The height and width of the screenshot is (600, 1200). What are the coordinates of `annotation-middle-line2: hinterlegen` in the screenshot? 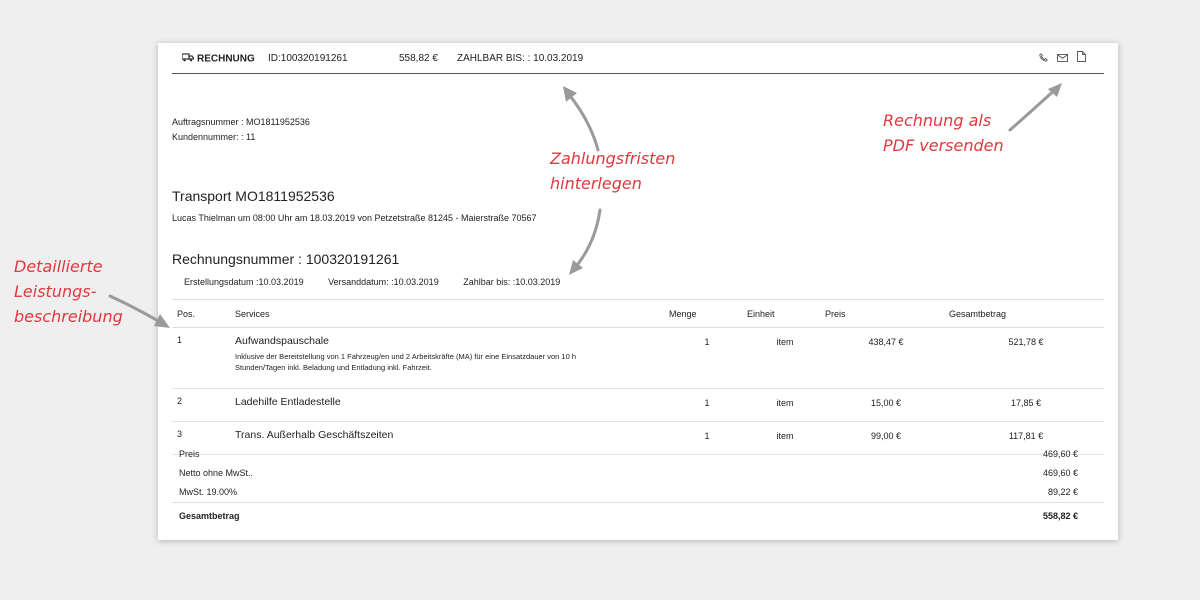 It's located at (596, 183).